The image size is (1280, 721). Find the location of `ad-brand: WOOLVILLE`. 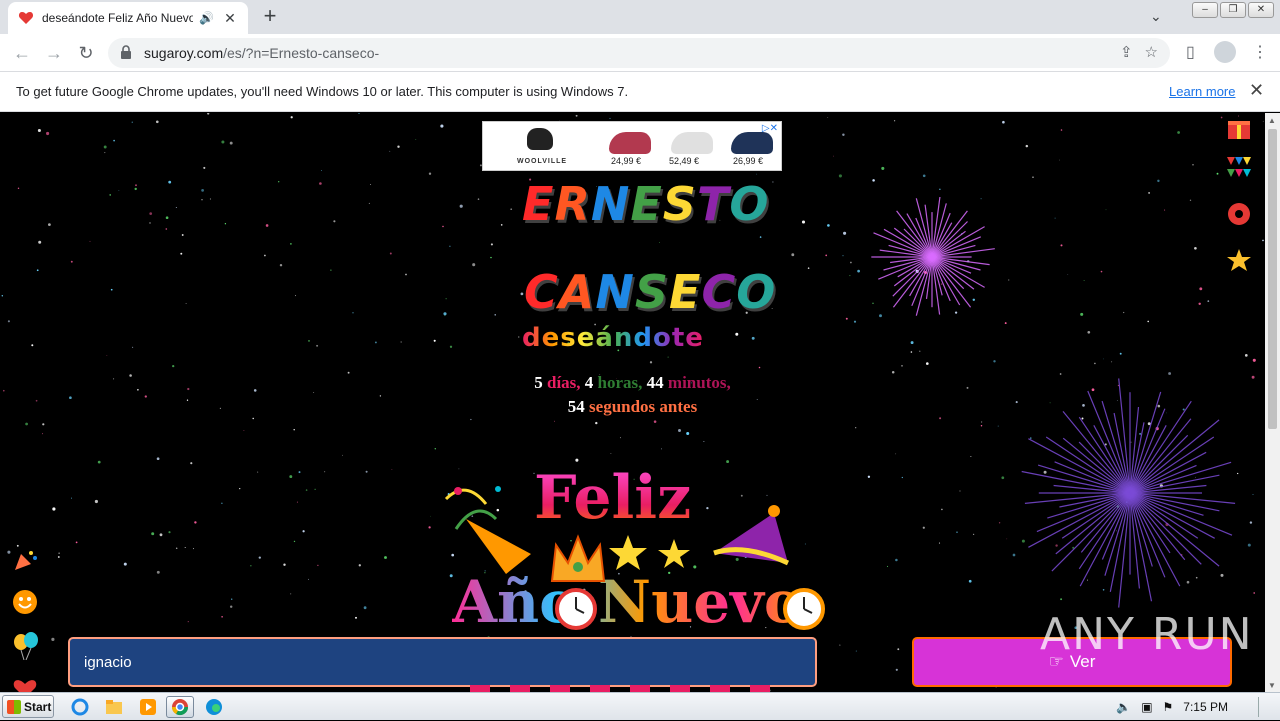

ad-brand: WOOLVILLE is located at coordinates (542, 161).